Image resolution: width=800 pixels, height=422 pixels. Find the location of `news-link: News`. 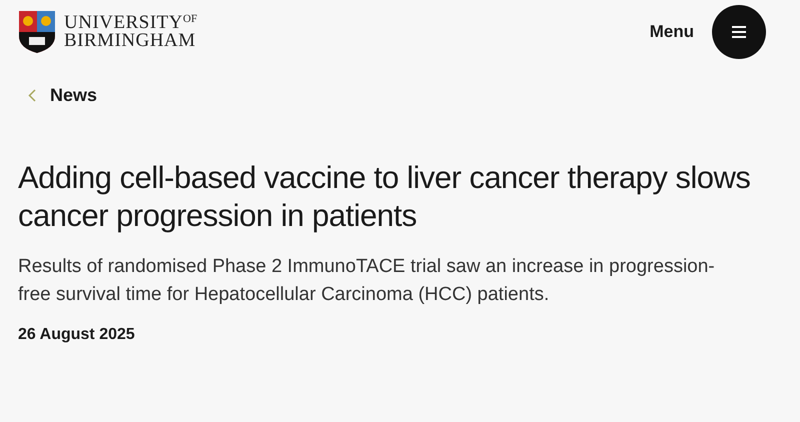

news-link: News is located at coordinates (74, 95).